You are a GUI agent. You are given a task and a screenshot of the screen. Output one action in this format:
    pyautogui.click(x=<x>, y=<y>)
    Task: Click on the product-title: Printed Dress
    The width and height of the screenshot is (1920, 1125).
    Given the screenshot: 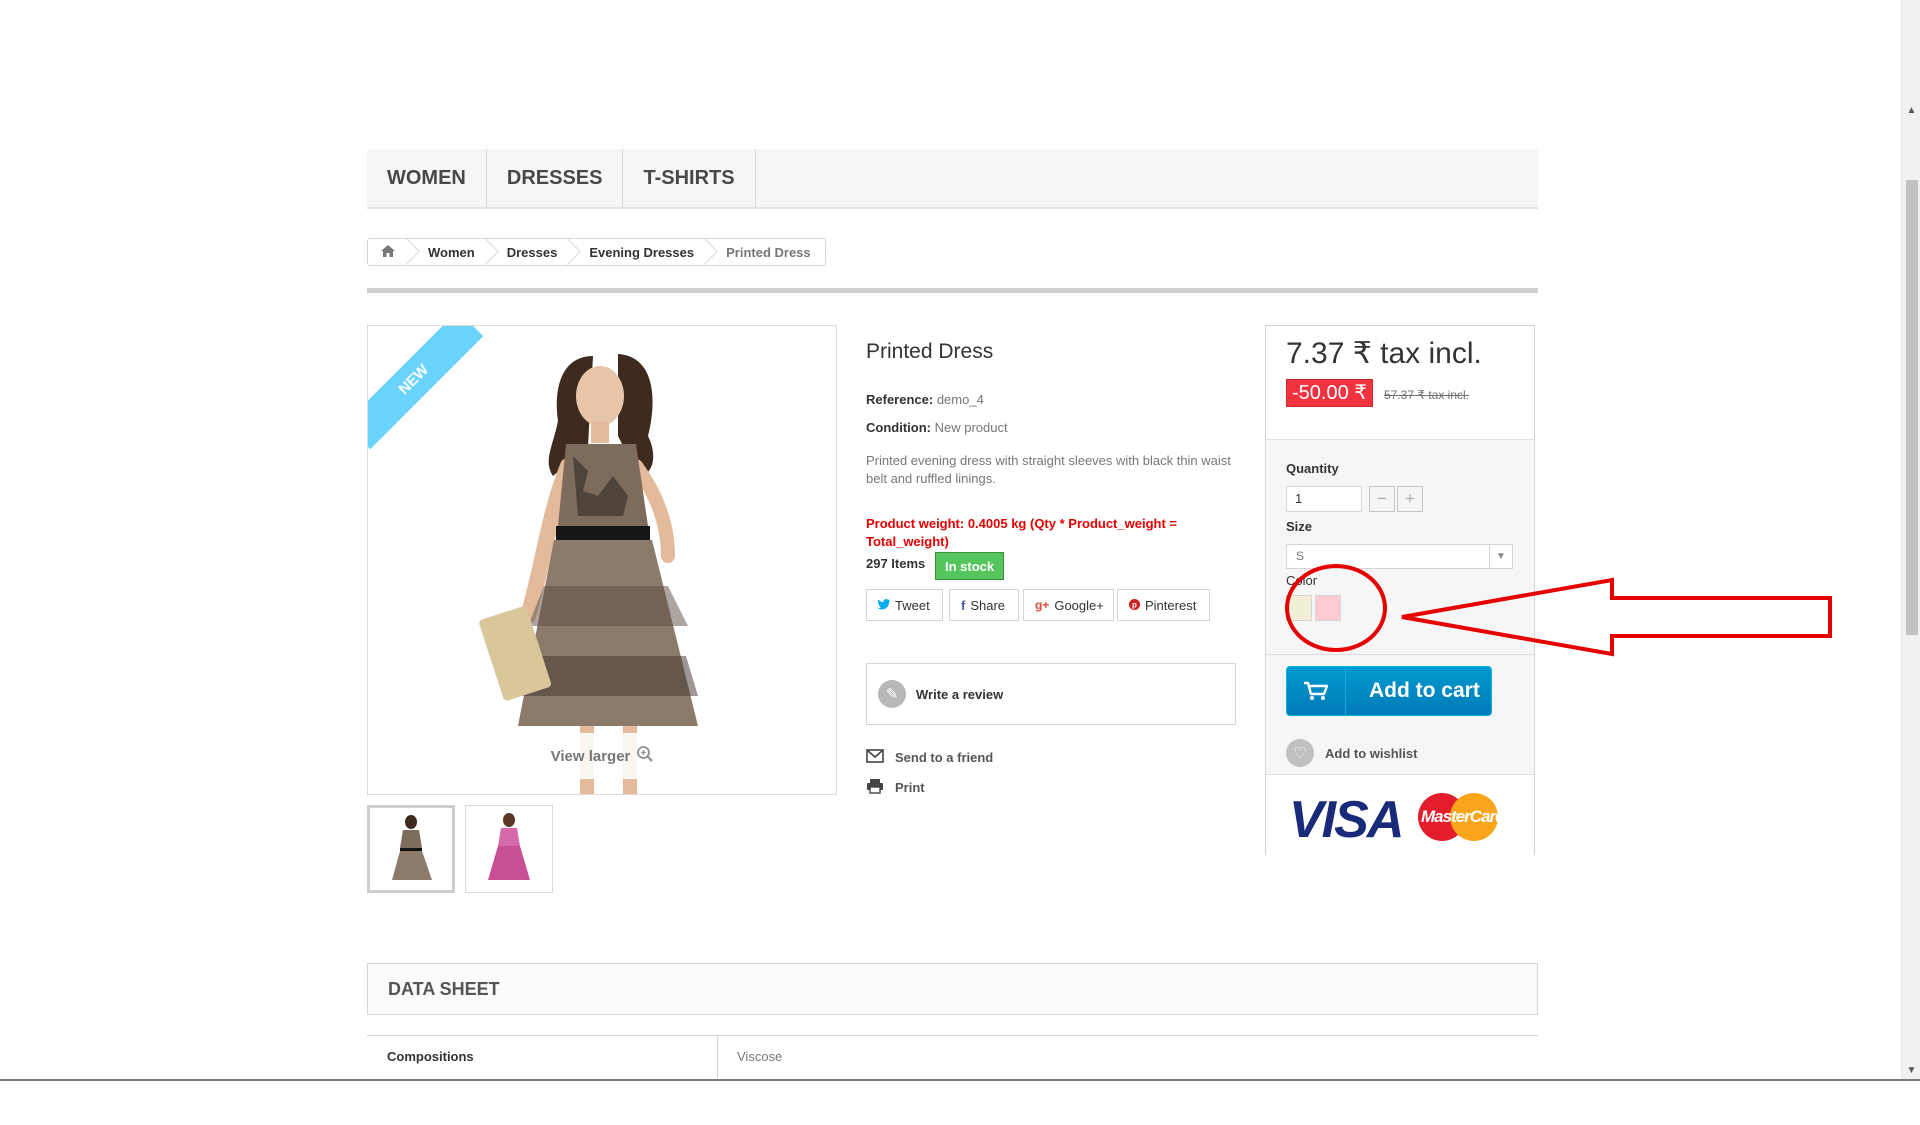 What is the action you would take?
    pyautogui.click(x=930, y=351)
    